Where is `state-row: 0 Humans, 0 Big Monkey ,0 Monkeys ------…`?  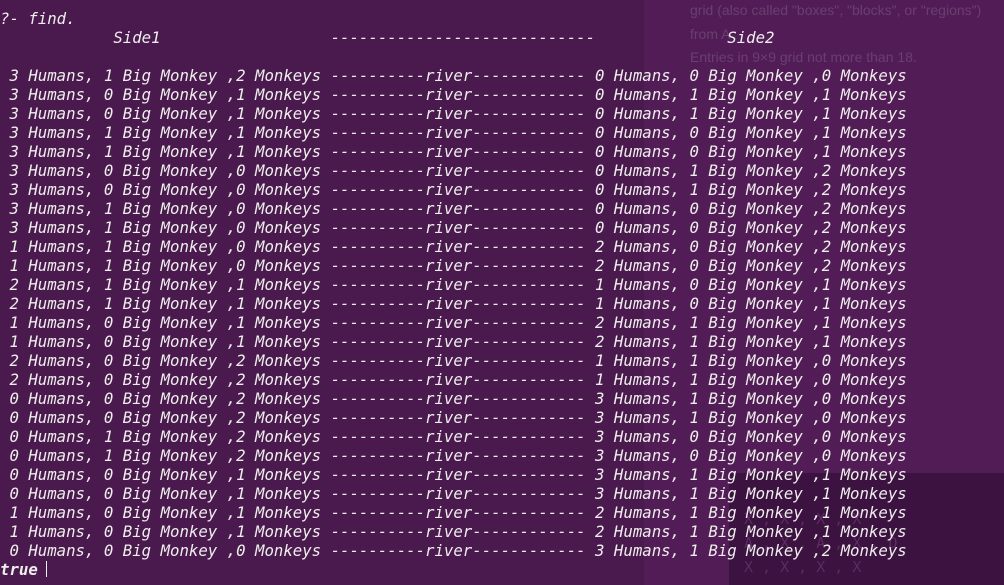
state-row: 0 Humans, 0 Big Monkey ,0 Monkeys ------… is located at coordinates (453, 550).